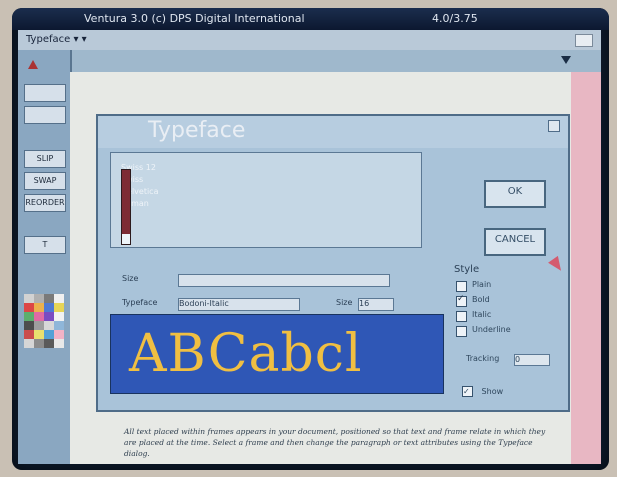 Image resolution: width=617 pixels, height=477 pixels. What do you see at coordinates (130, 278) in the screenshot?
I see `size-label: Size` at bounding box center [130, 278].